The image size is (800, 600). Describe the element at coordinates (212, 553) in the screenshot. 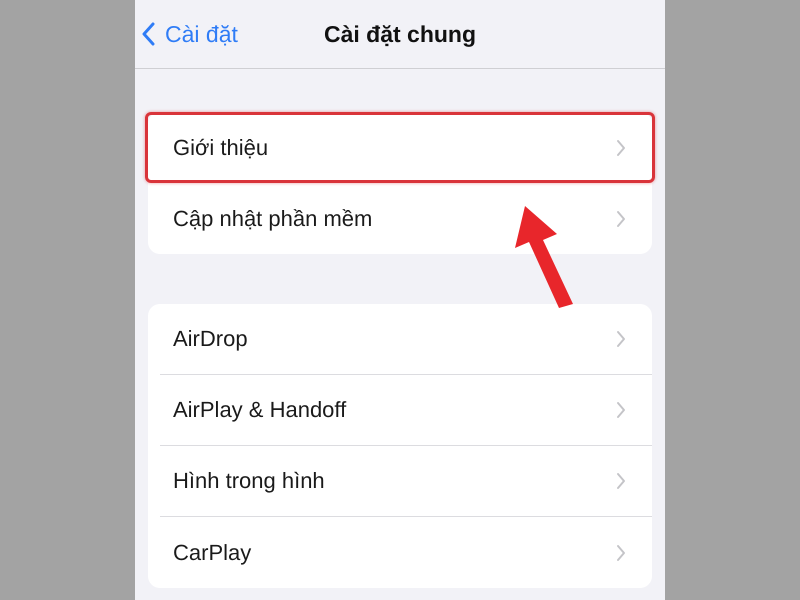

I see `row-label: CarPlay` at that location.